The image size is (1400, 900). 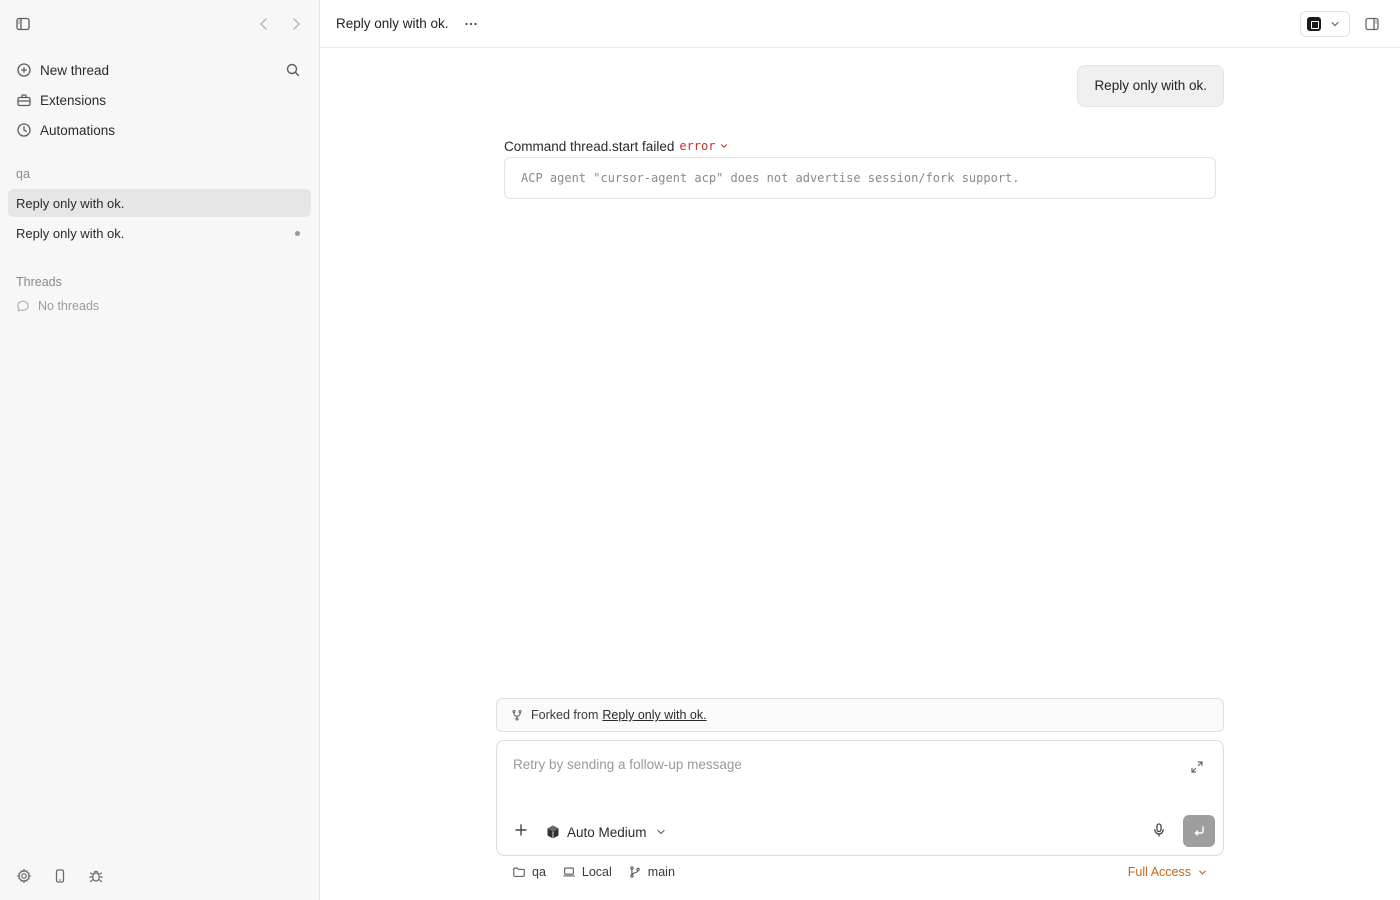 I want to click on toolbox-icon, so click(x=24, y=100).